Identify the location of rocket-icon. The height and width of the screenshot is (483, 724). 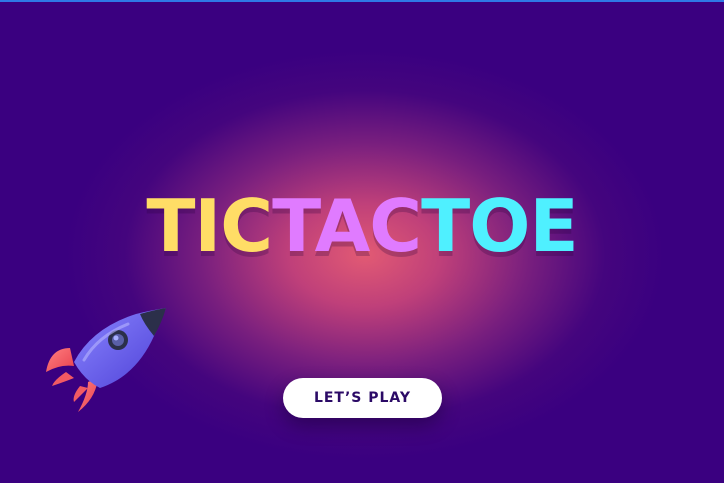
(106, 360).